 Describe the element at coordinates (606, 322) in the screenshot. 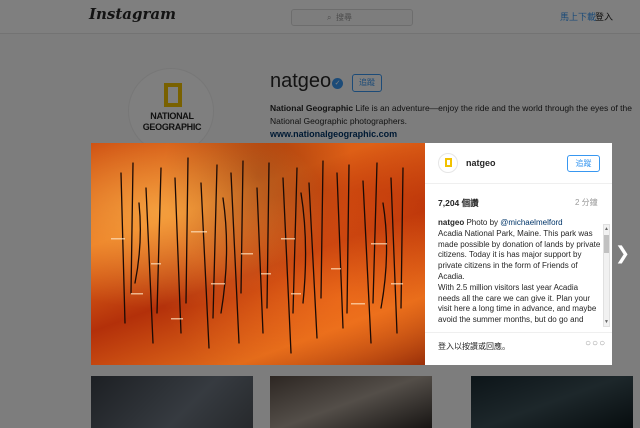

I see `scroll-down-icon: ▼` at that location.